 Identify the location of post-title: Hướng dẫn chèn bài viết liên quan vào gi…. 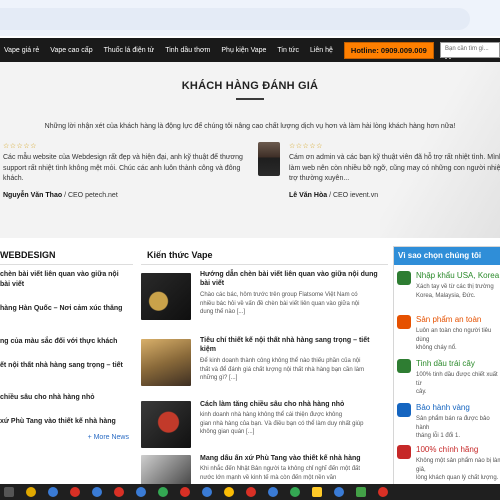
(292, 279).